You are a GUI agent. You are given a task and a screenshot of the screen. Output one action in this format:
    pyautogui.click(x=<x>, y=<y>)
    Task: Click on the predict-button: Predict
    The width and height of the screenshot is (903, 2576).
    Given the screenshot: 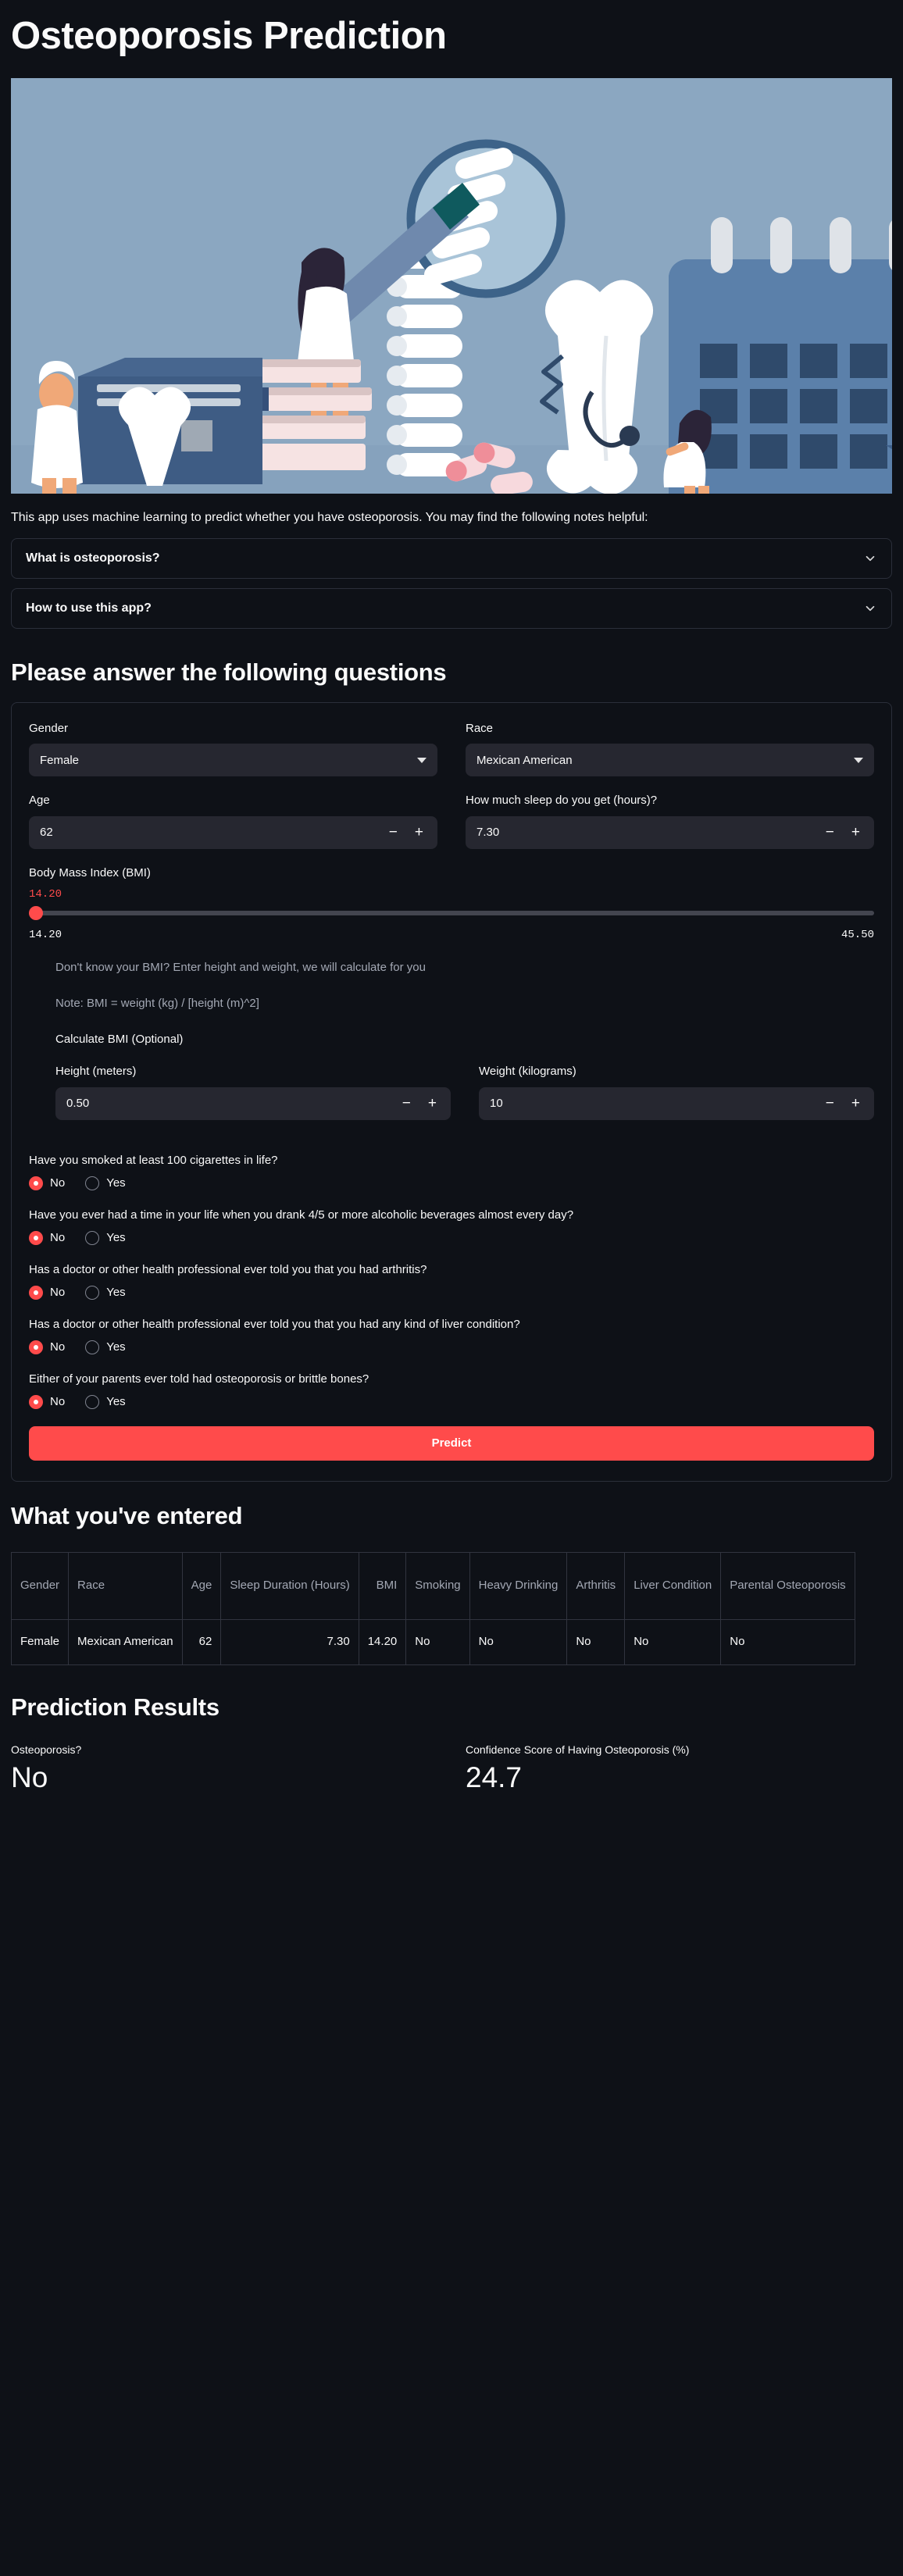 What is the action you would take?
    pyautogui.click(x=451, y=1443)
    